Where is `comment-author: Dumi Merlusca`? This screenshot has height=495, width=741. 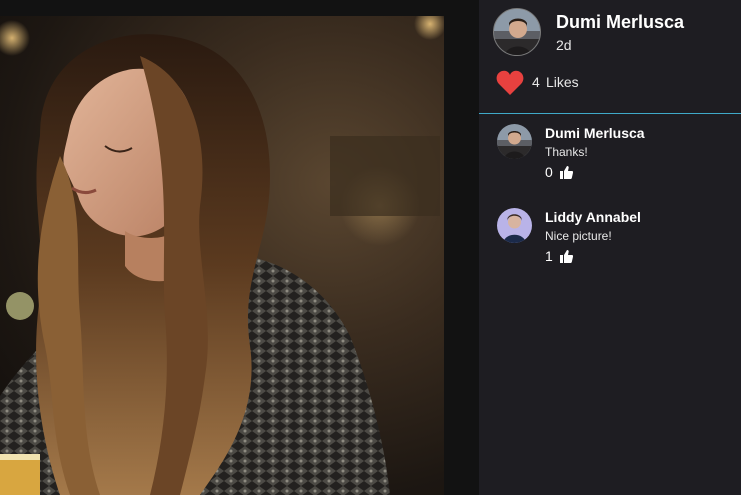
comment-author: Dumi Merlusca is located at coordinates (595, 133).